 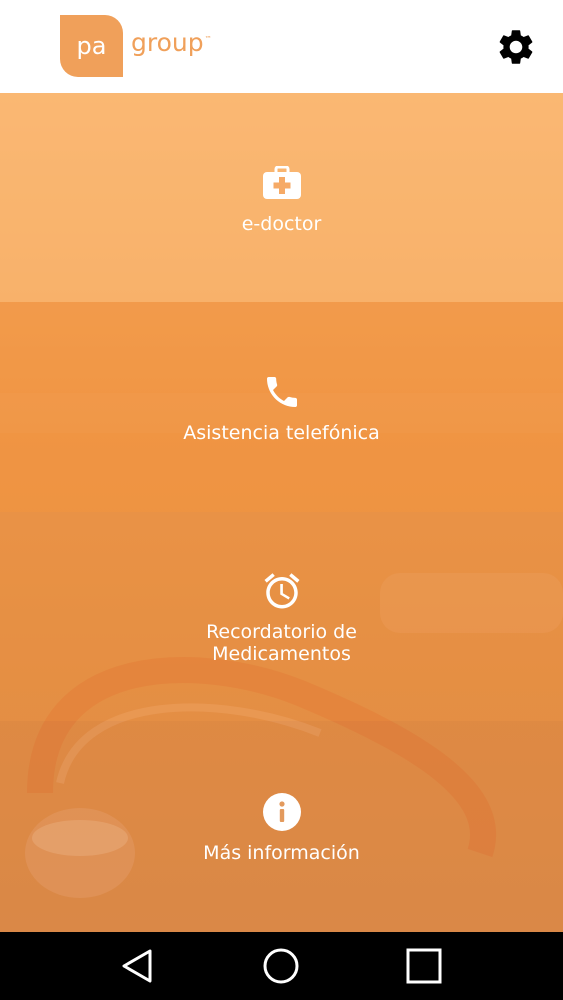 I want to click on back-triangle-icon, so click(x=137, y=966).